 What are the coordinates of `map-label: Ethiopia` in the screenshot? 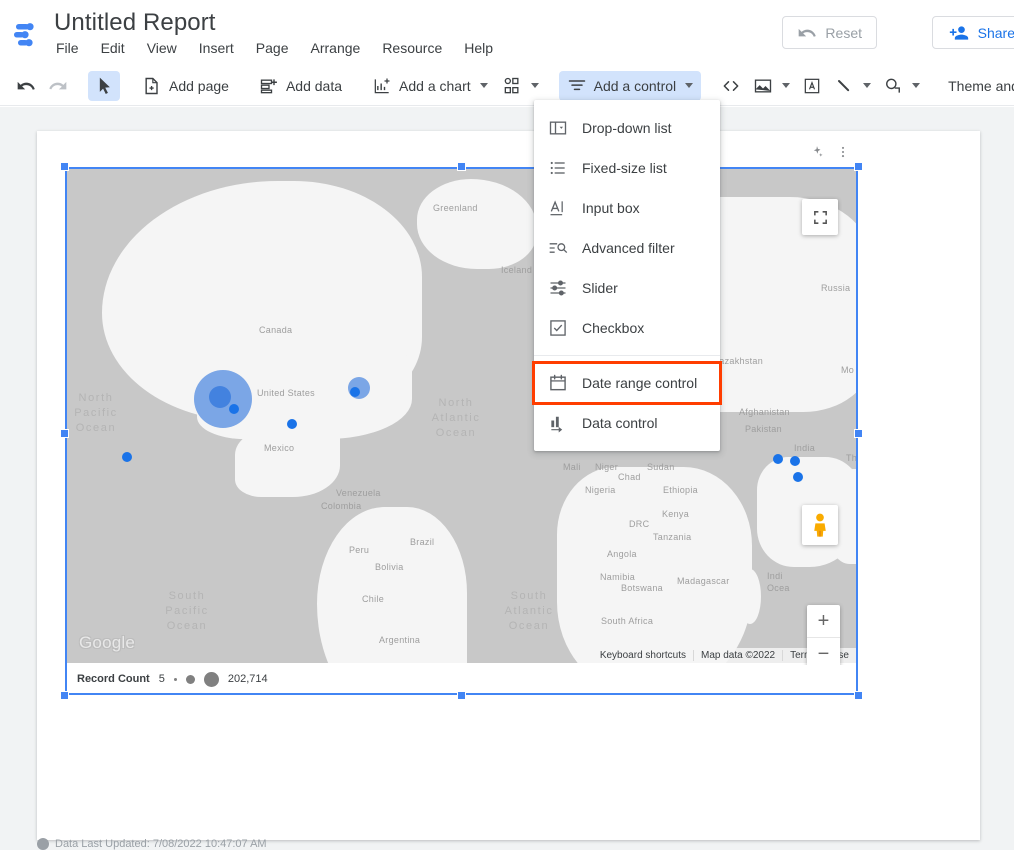 It's located at (680, 490).